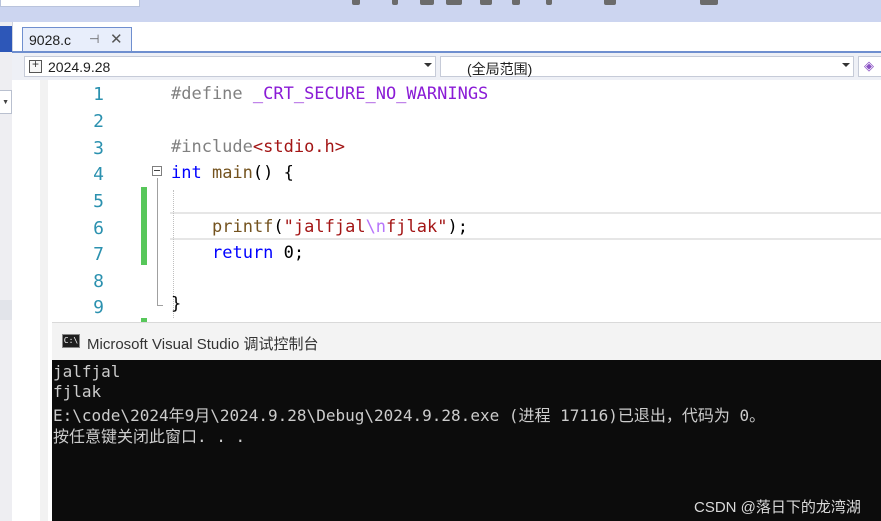 The width and height of the screenshot is (881, 521). What do you see at coordinates (324, 227) in the screenshot?
I see `code-token: "jalfjal` at bounding box center [324, 227].